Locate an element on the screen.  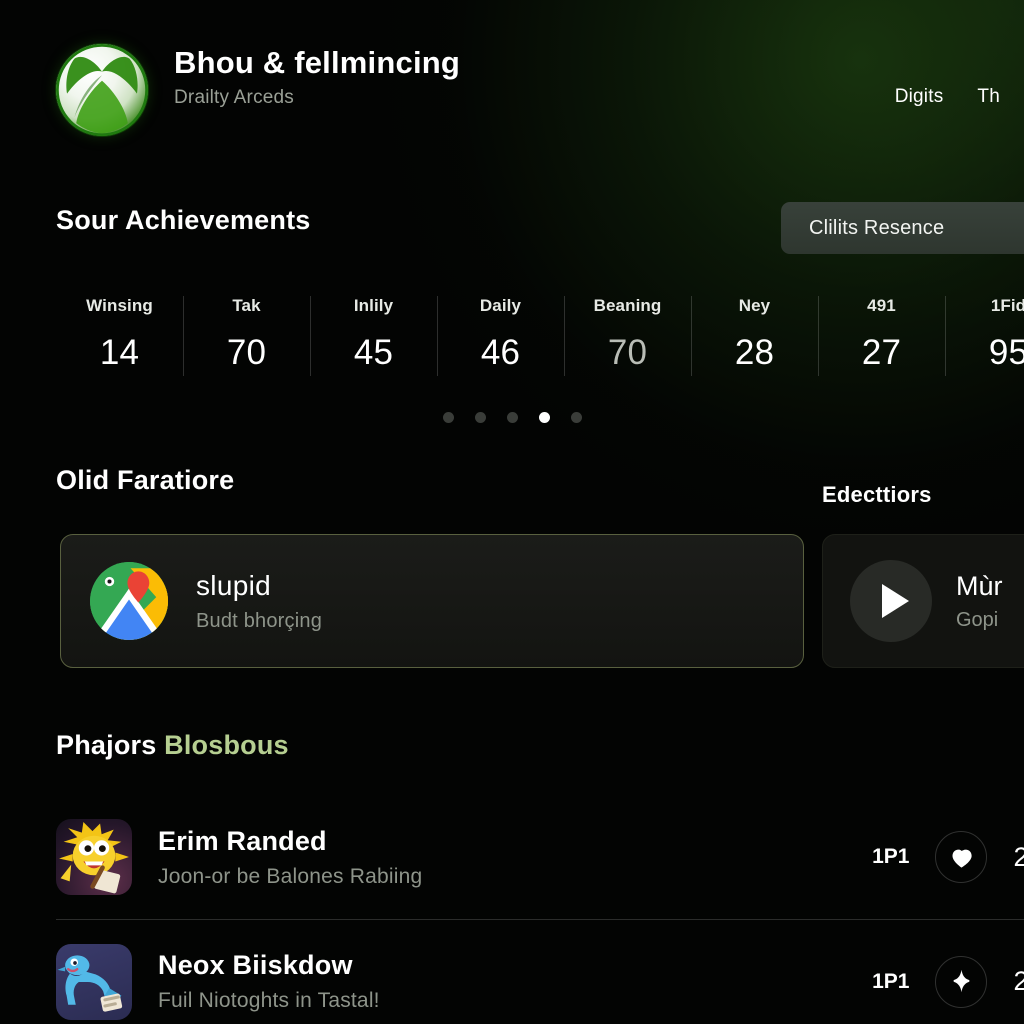
stat-value: 46 is located at coordinates (500, 352).